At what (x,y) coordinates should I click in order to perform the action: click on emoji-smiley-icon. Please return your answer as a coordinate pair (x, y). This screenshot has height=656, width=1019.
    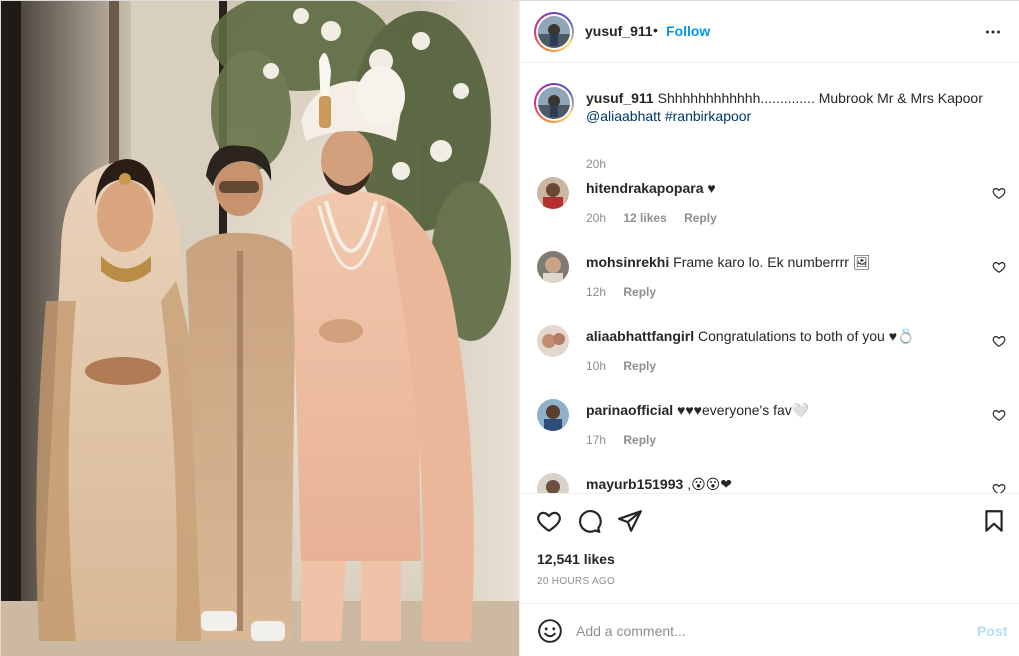
    Looking at the image, I should click on (550, 631).